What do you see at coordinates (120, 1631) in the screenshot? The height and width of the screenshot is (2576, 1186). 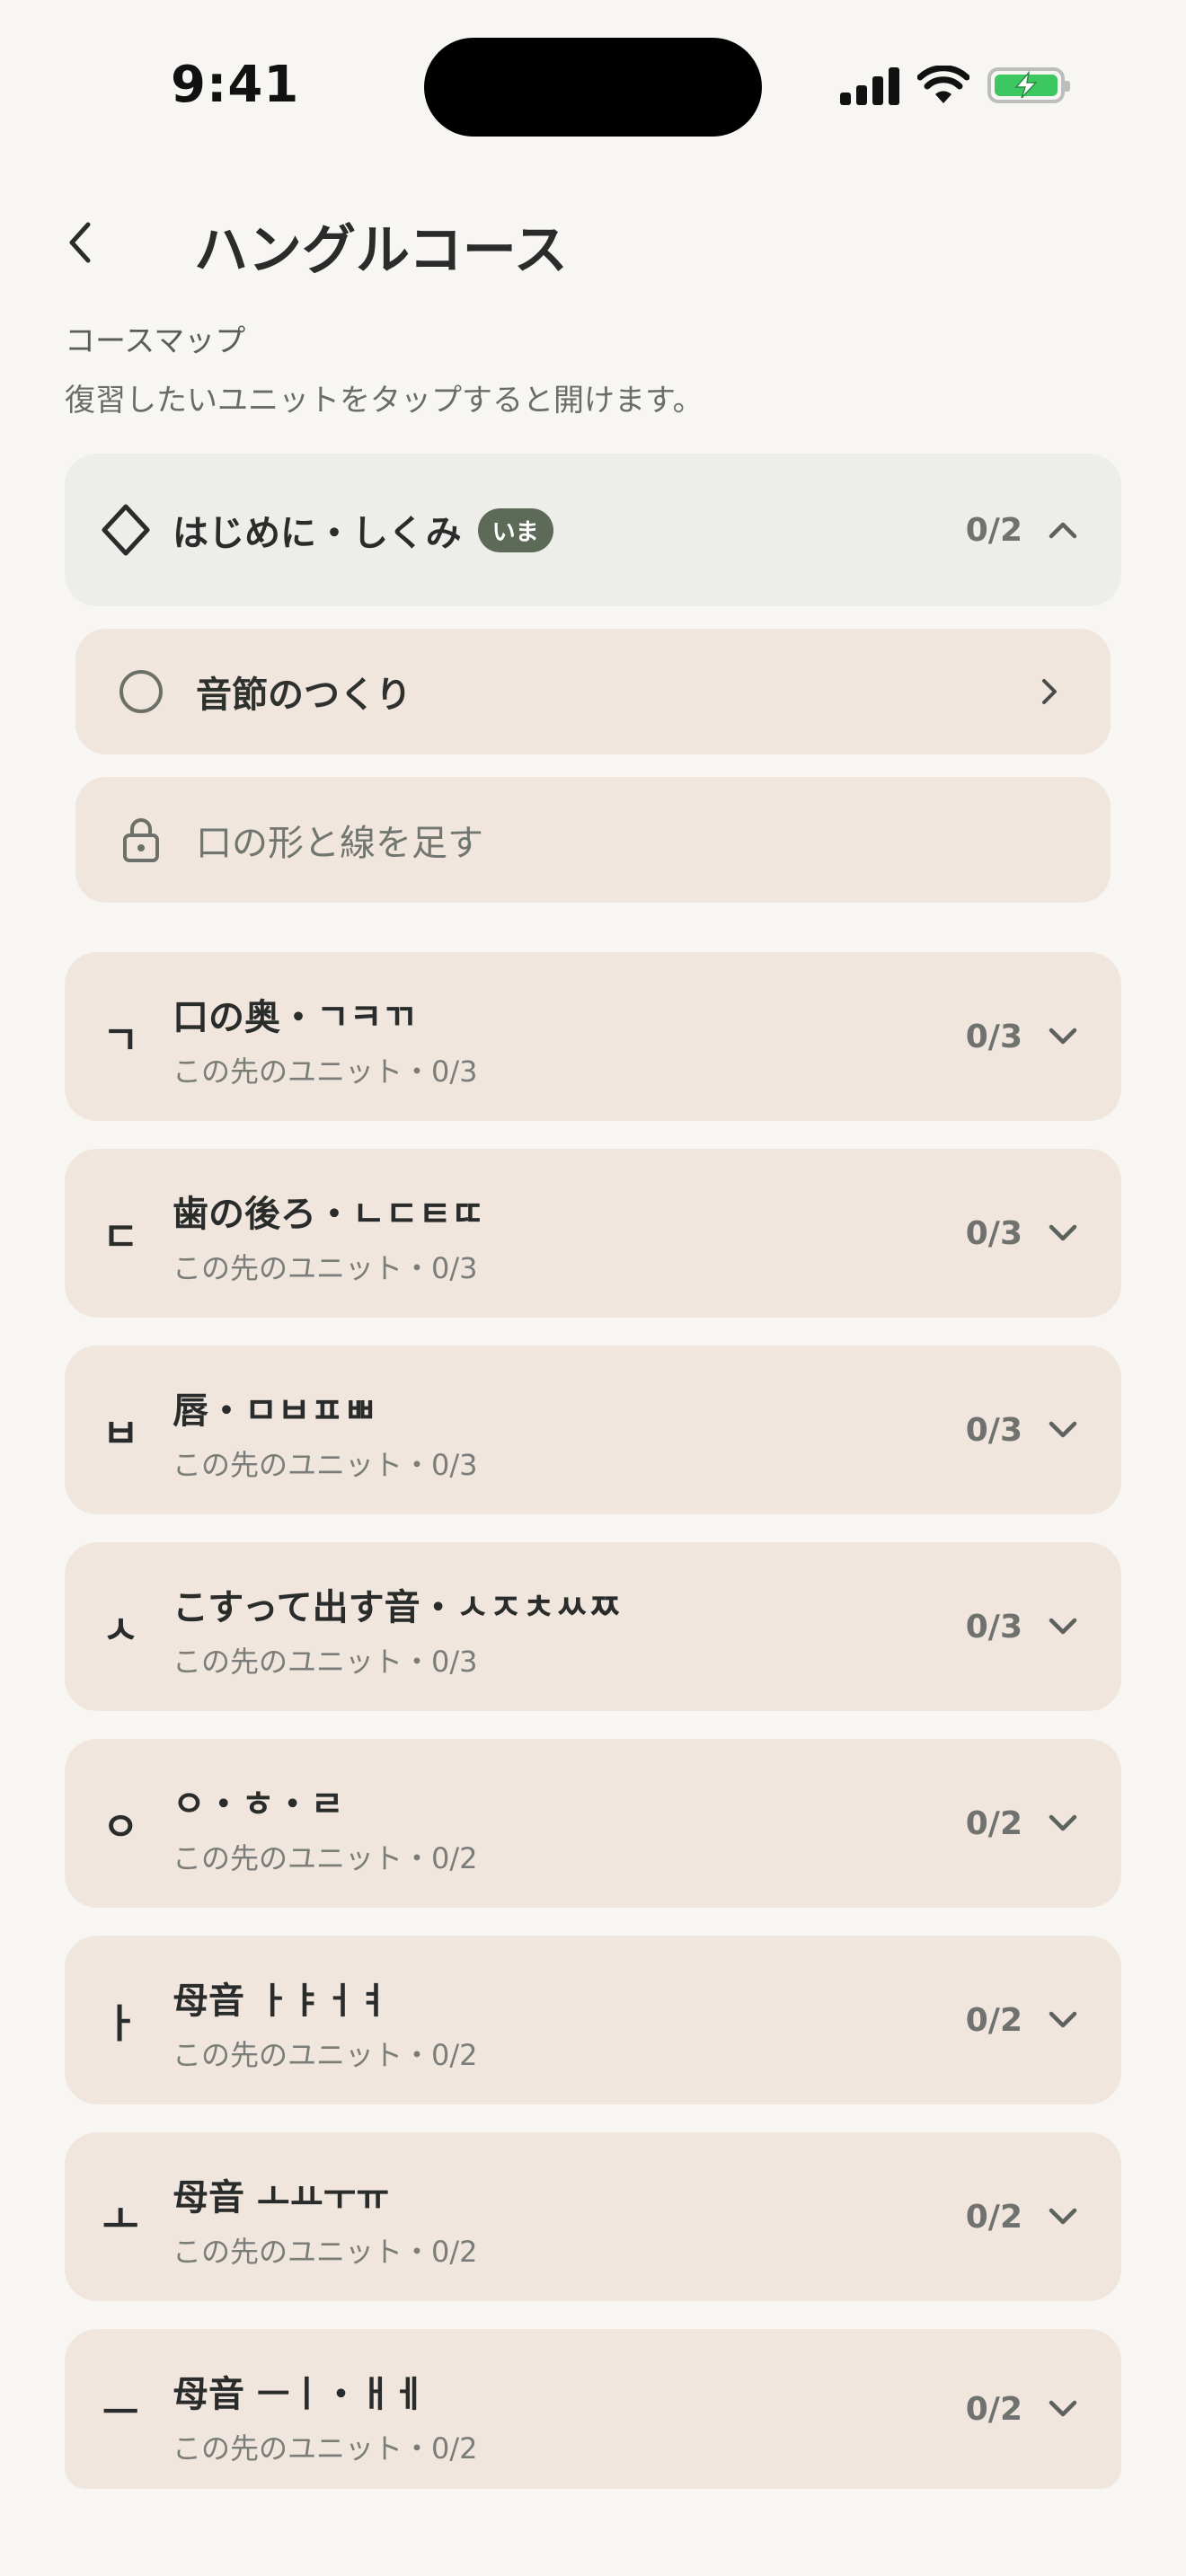 I see `unit-glyph: ㅅ` at bounding box center [120, 1631].